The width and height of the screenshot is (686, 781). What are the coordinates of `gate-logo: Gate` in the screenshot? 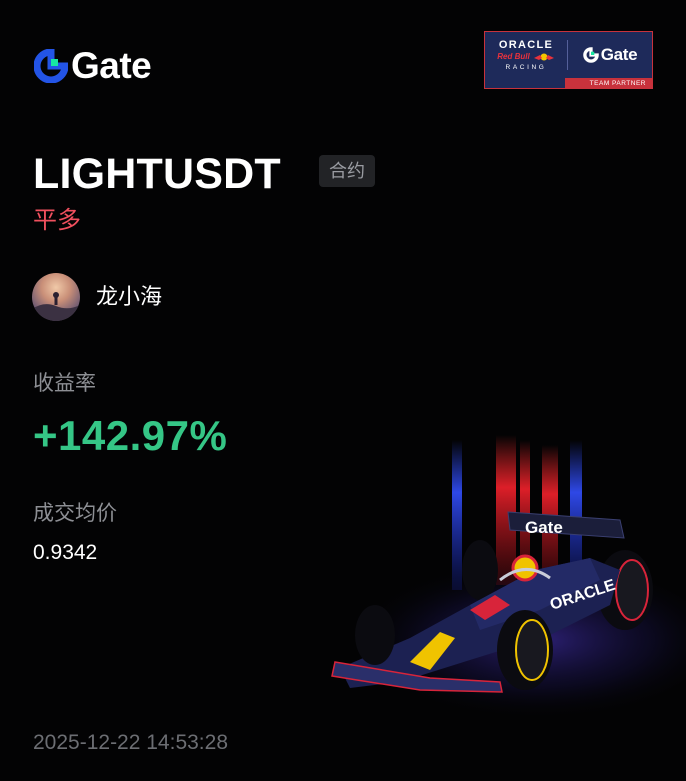 It's located at (93, 65).